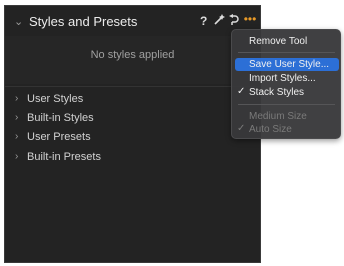 The image size is (344, 266). What do you see at coordinates (60, 118) in the screenshot?
I see `section-label: Built-in Styles` at bounding box center [60, 118].